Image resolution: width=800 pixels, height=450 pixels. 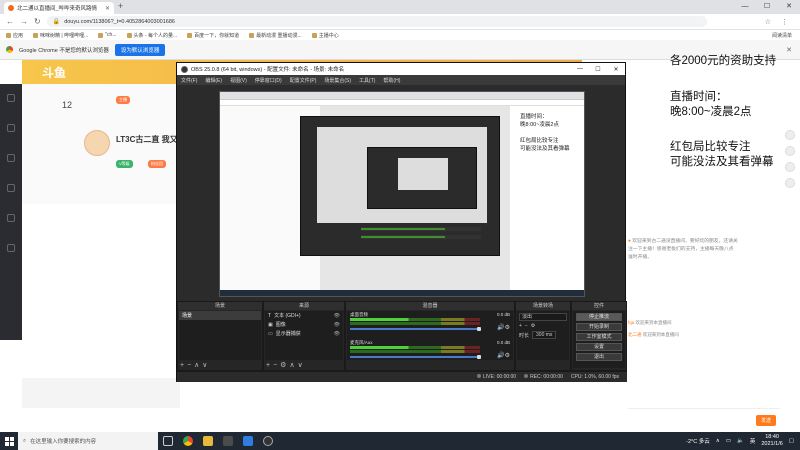 I want to click on recursive-obs-preview, so click(x=400, y=186).